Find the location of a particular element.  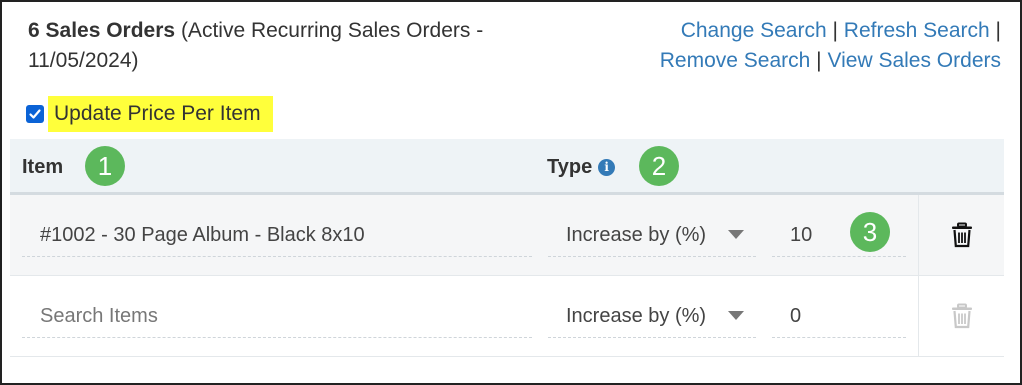

remove-search-link: Remove Search is located at coordinates (735, 60).